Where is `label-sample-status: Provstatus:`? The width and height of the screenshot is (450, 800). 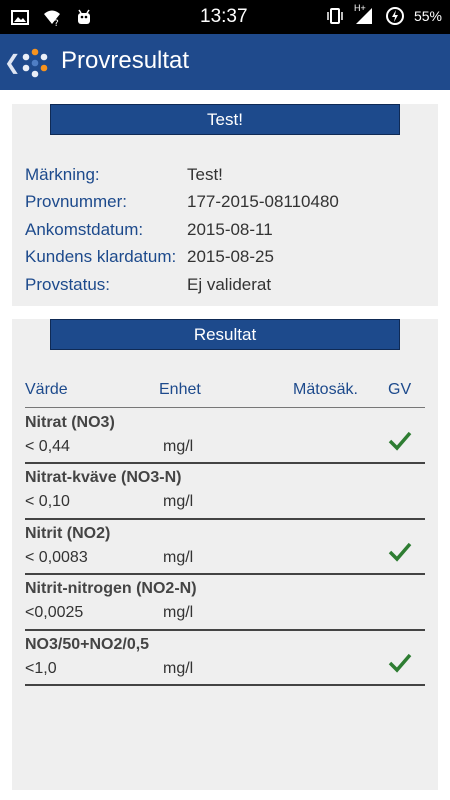
label-sample-status: Provstatus: is located at coordinates (68, 284).